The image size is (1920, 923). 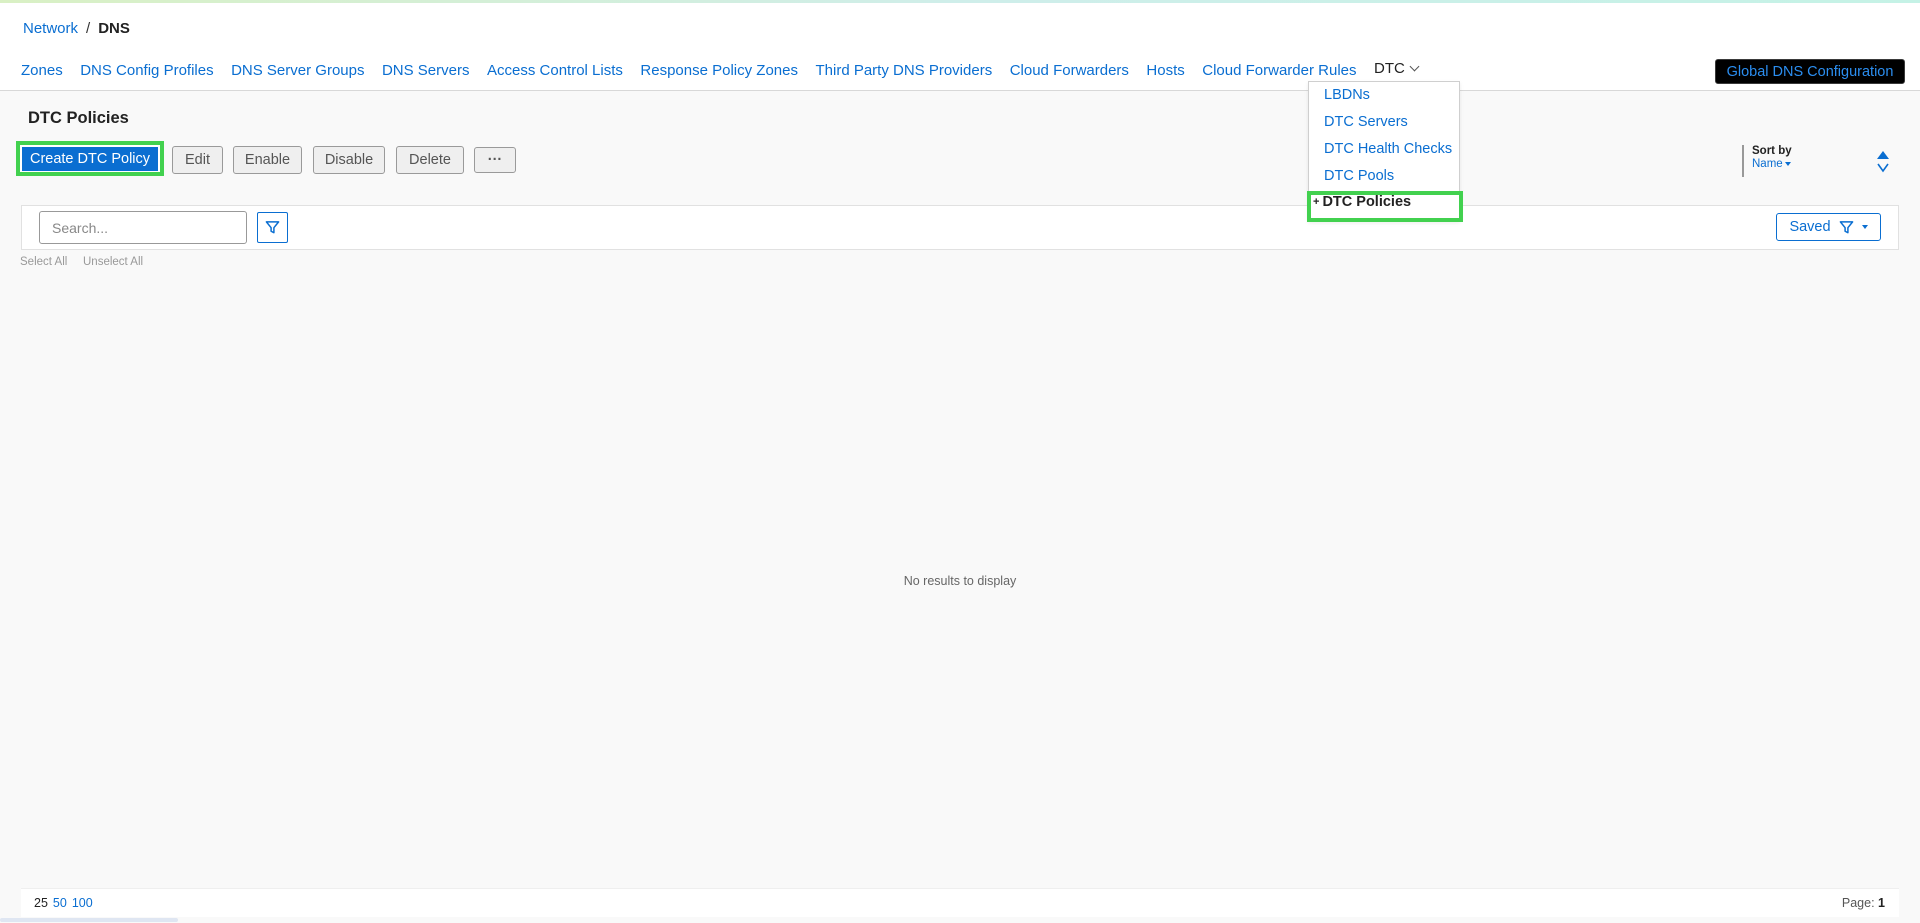 What do you see at coordinates (41, 903) in the screenshot?
I see `page-size-25: 25` at bounding box center [41, 903].